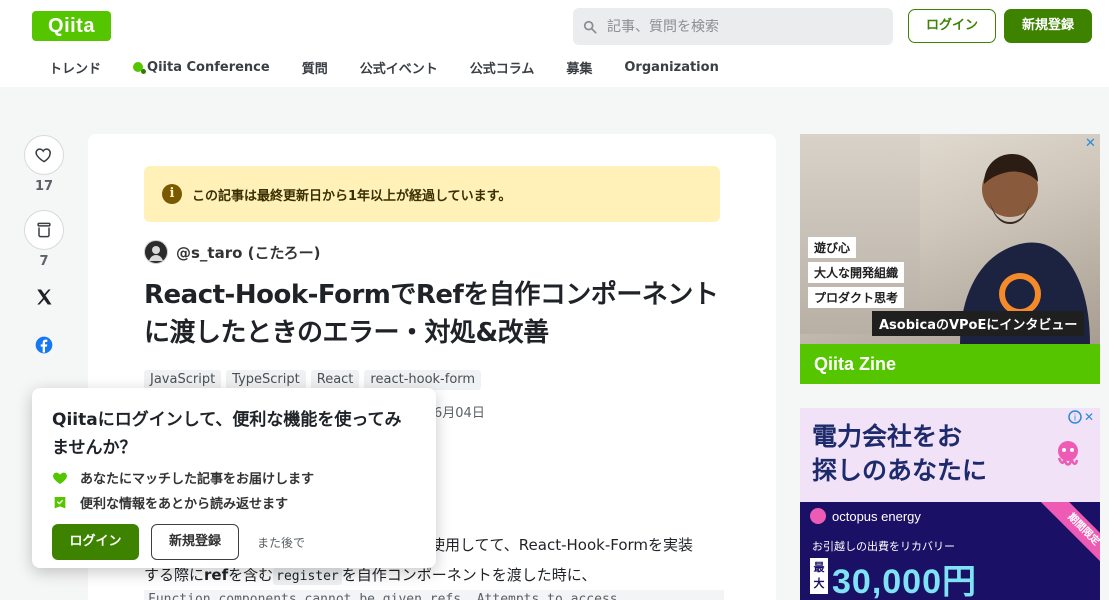 This screenshot has width=1109, height=600. I want to click on post-date: 6月04日, so click(459, 413).